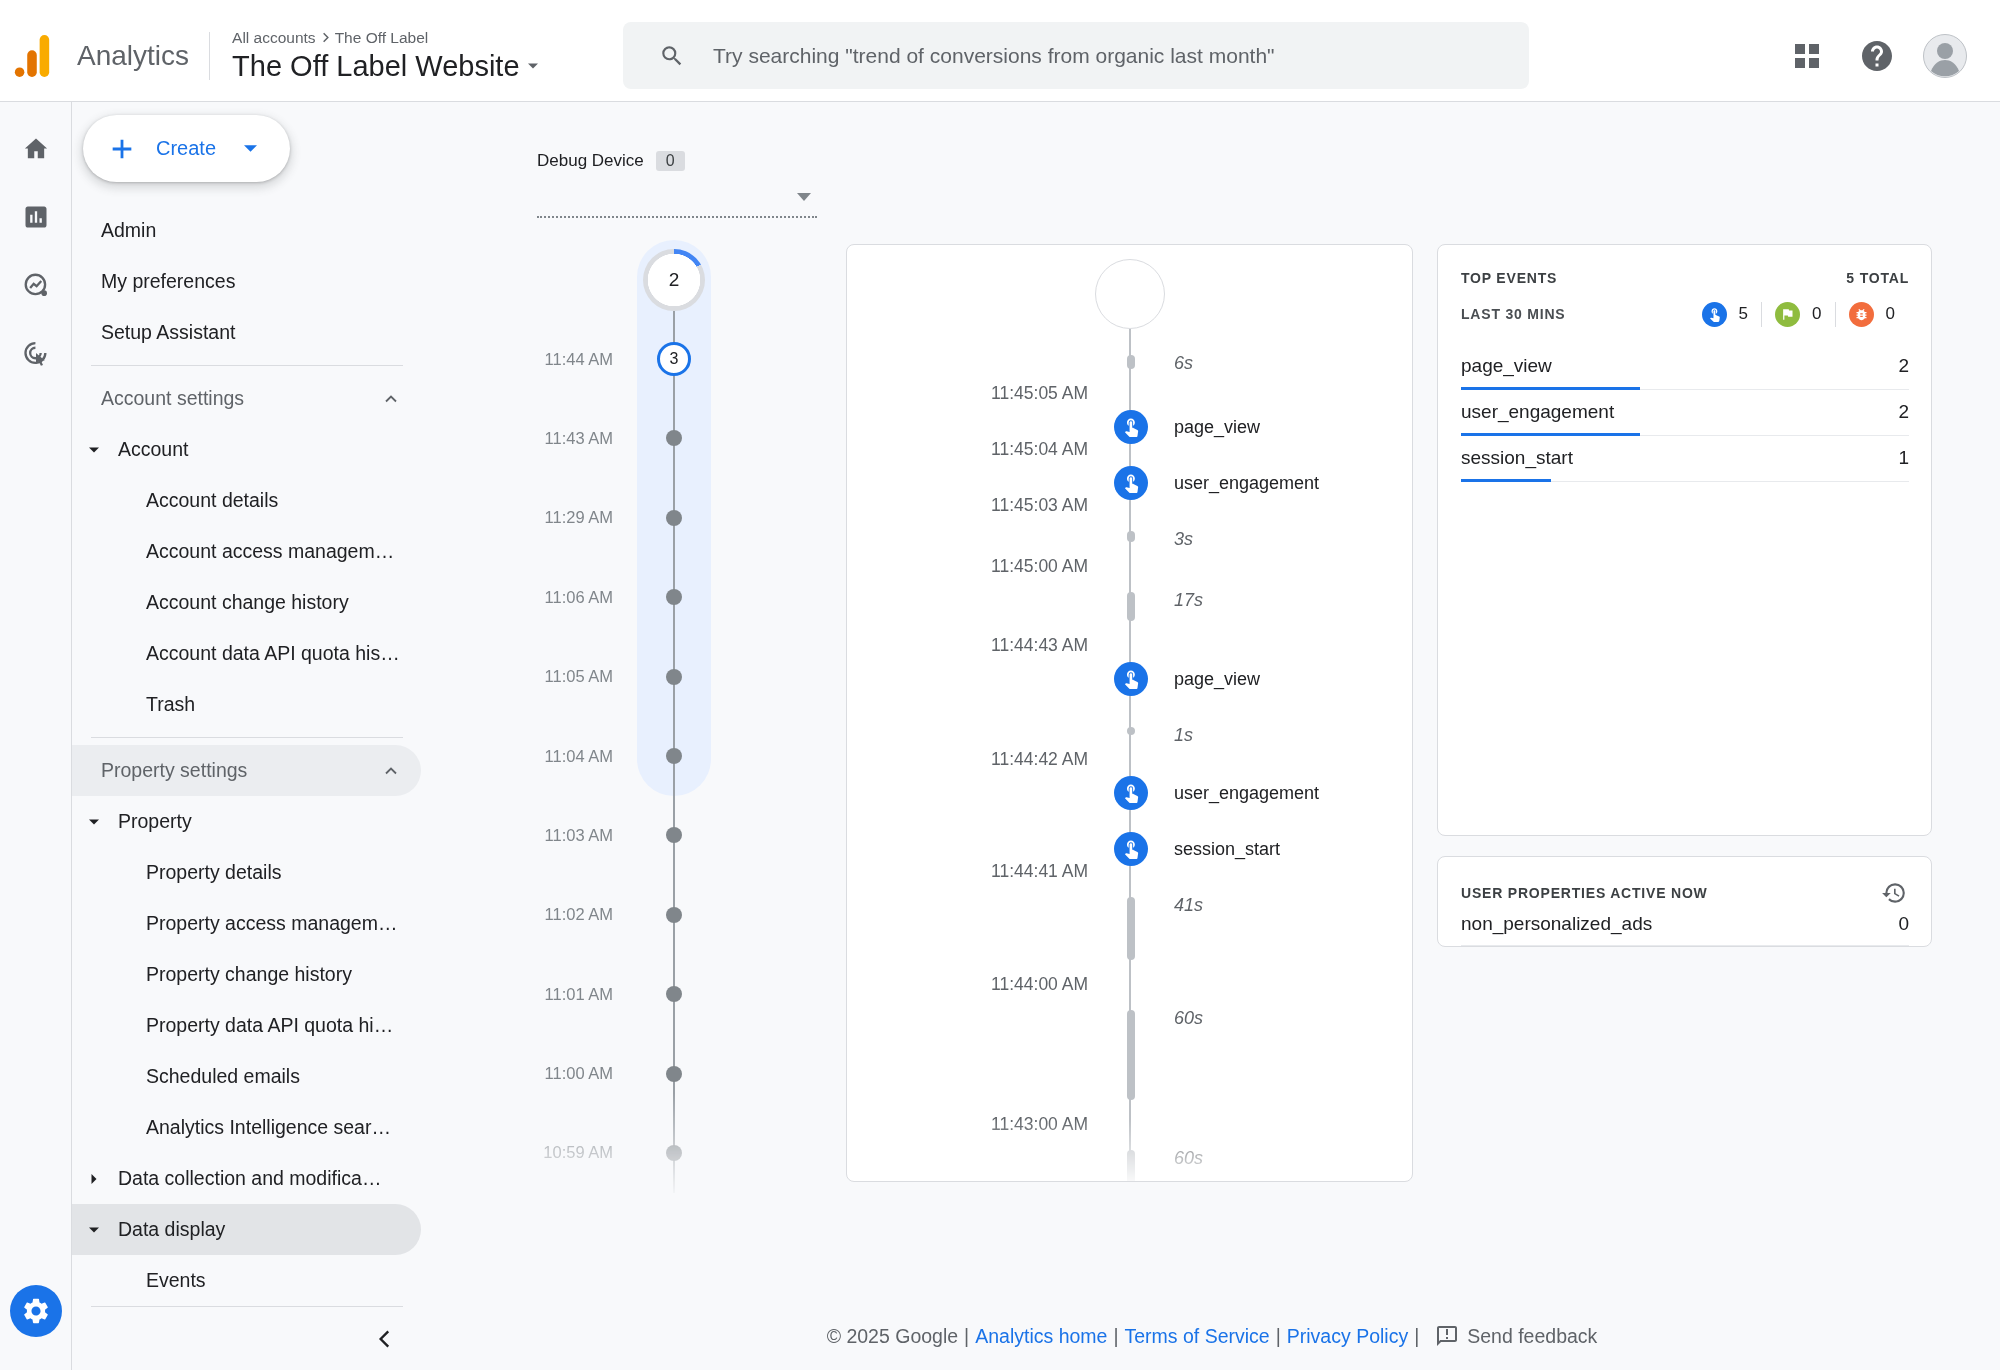  What do you see at coordinates (1347, 1336) in the screenshot?
I see `footer-link: Privacy Policy` at bounding box center [1347, 1336].